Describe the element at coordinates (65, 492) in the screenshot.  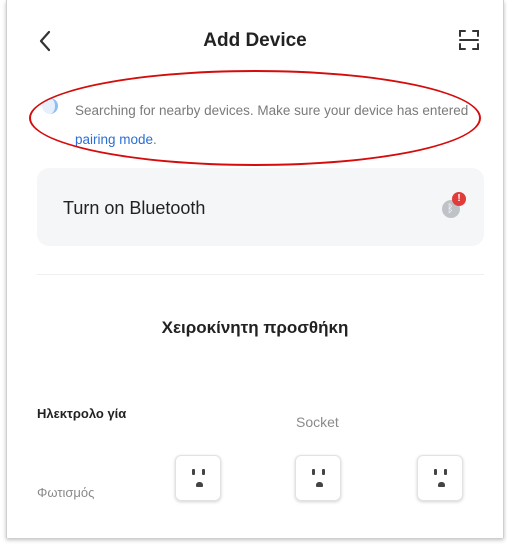
I see `category-lighting: Φωτισμός` at that location.